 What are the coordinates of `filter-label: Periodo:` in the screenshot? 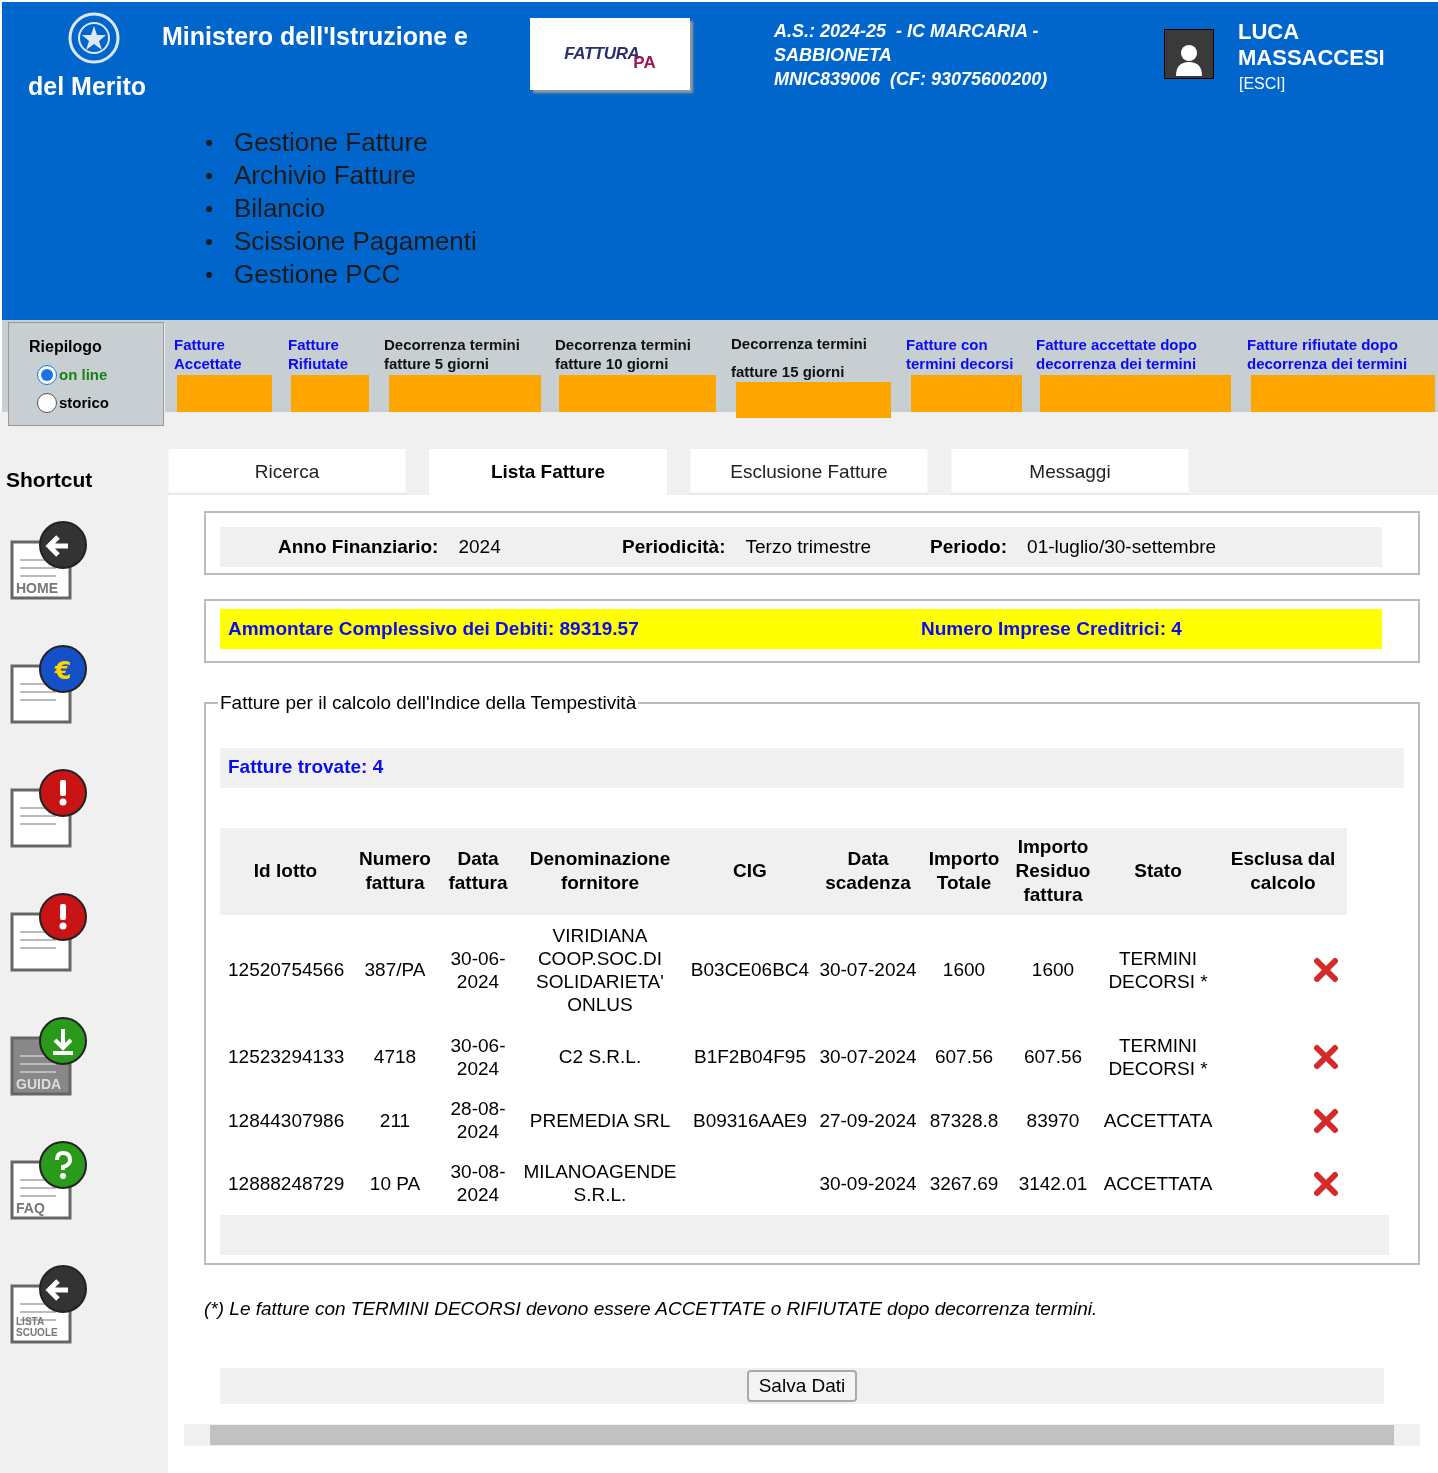 It's located at (969, 546).